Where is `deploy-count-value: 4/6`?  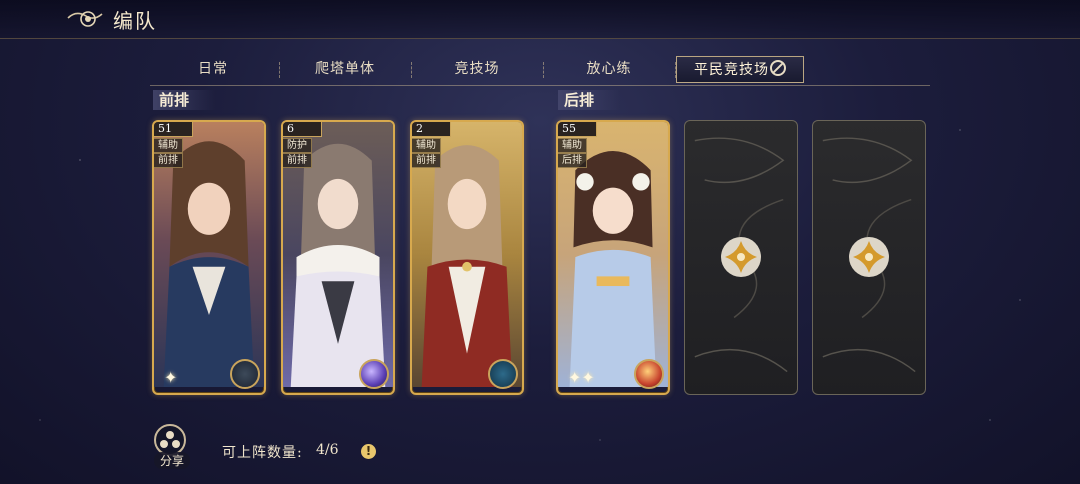 deploy-count-value: 4/6 is located at coordinates (327, 450).